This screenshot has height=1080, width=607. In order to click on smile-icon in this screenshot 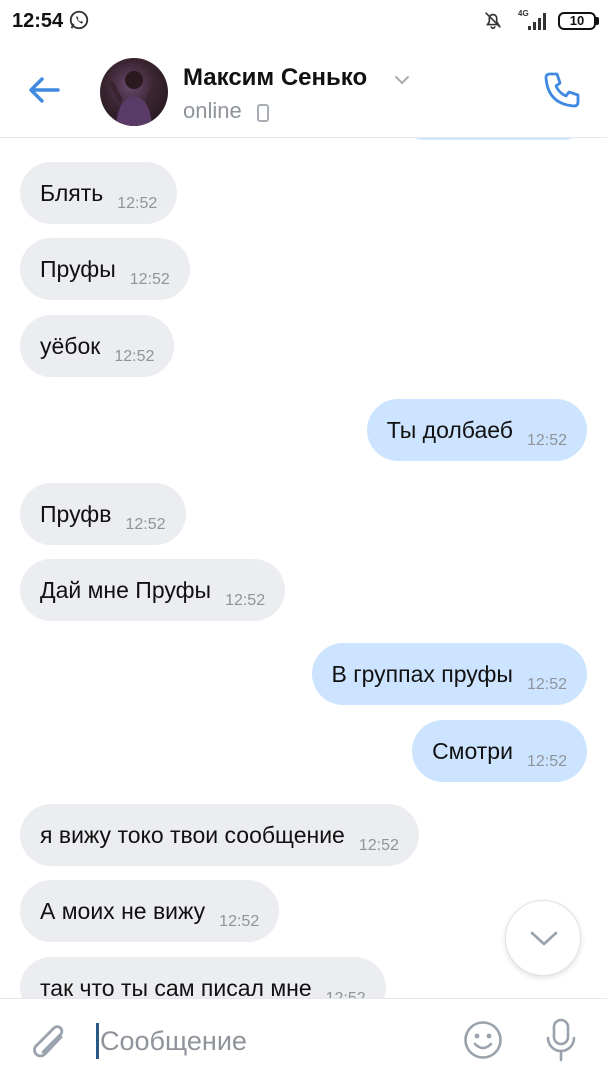, I will do `click(483, 1040)`.